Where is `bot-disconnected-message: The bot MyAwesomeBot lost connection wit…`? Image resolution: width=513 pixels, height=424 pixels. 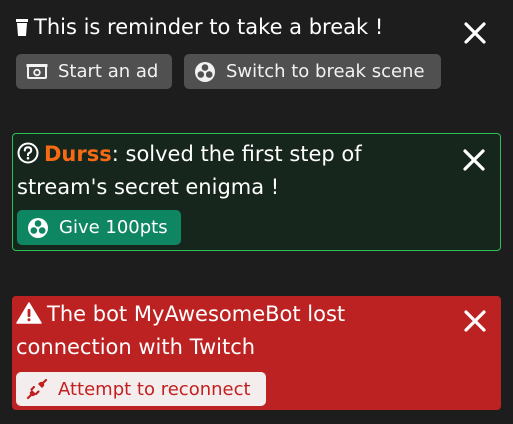
bot-disconnected-message: The bot MyAwesomeBot lost connection wit… is located at coordinates (228, 330).